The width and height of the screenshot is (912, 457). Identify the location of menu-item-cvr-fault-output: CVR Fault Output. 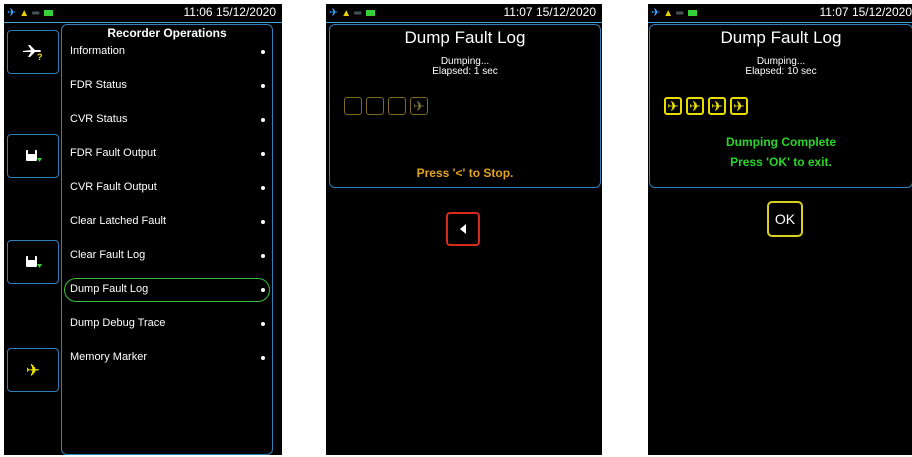
(167, 188).